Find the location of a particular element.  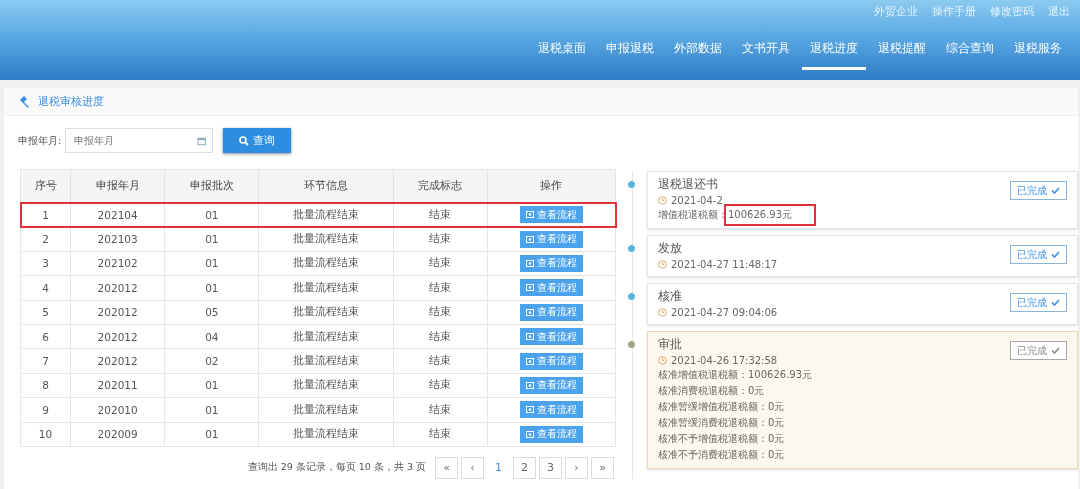

step-time: 2021-04-27 09:04:06 is located at coordinates (724, 312).